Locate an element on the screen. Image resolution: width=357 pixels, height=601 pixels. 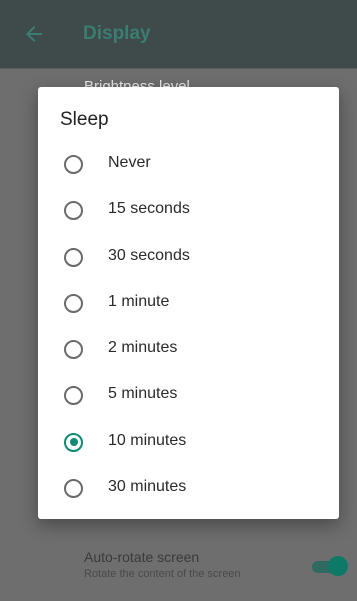
option-label: 5 minutes is located at coordinates (143, 394).